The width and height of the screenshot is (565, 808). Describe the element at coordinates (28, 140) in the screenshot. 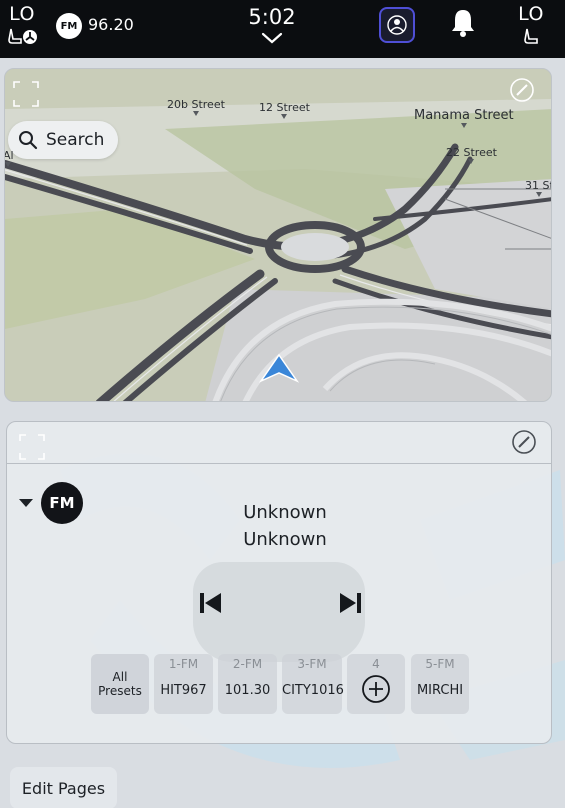

I see `search-icon` at that location.